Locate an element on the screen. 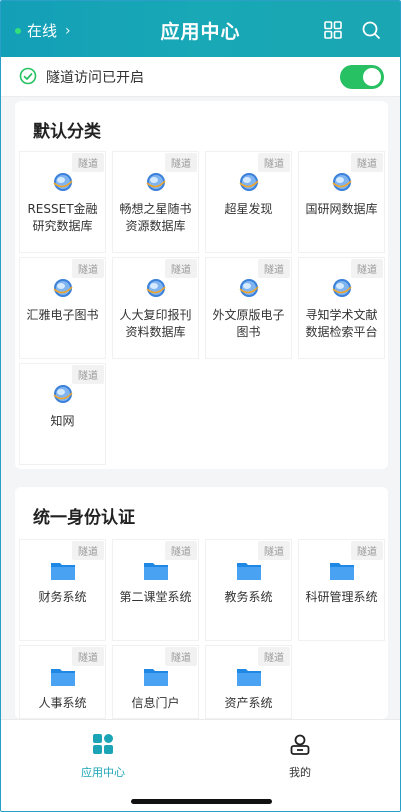 This screenshot has width=401, height=812. app-name: 汇雅电子图书 is located at coordinates (62, 315).